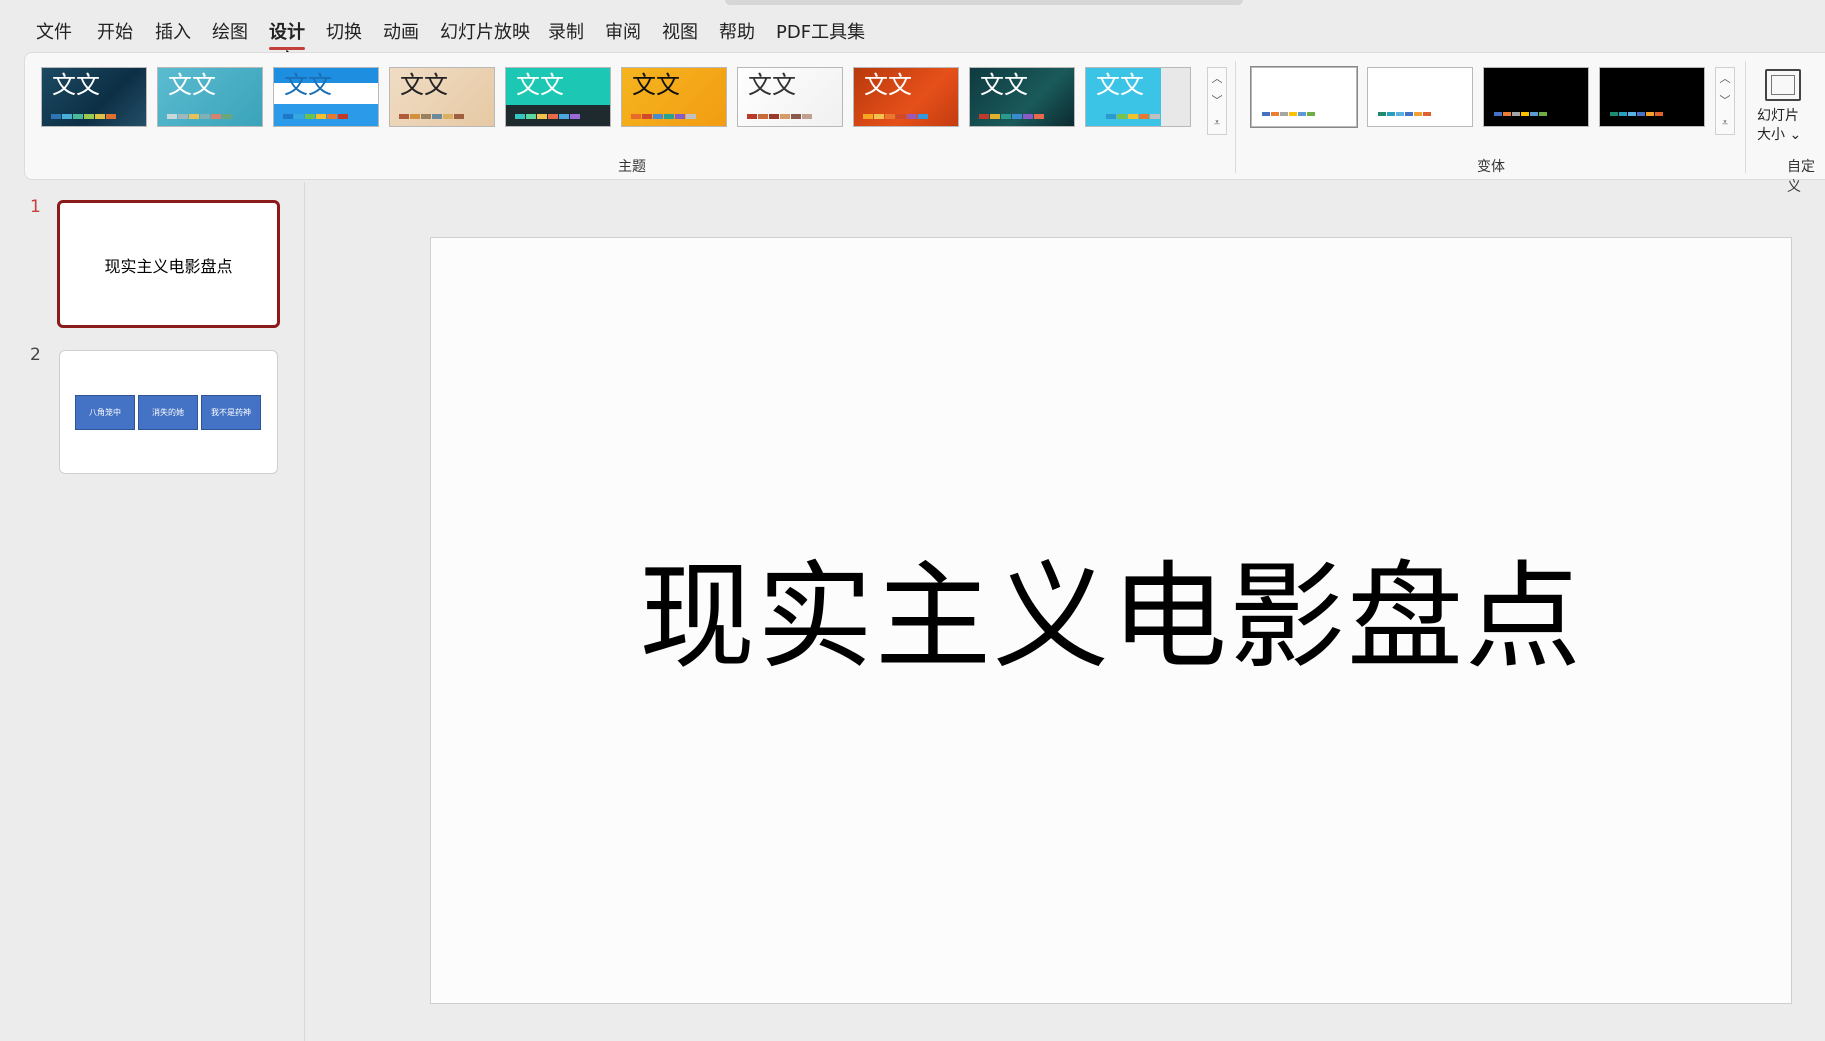 This screenshot has width=1825, height=1041. I want to click on tab-slideshow: 幻灯片放映, so click(485, 33).